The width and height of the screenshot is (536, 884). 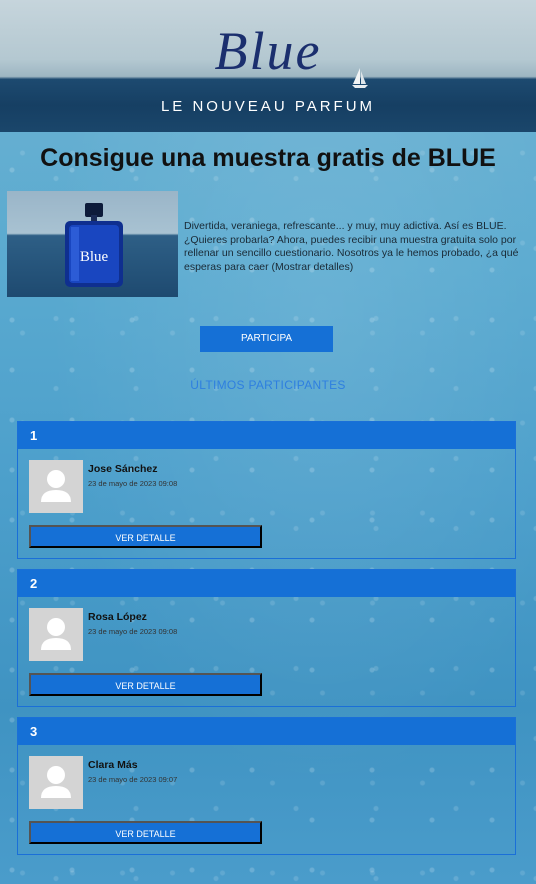 I want to click on hero-title: Blue, so click(x=268, y=51).